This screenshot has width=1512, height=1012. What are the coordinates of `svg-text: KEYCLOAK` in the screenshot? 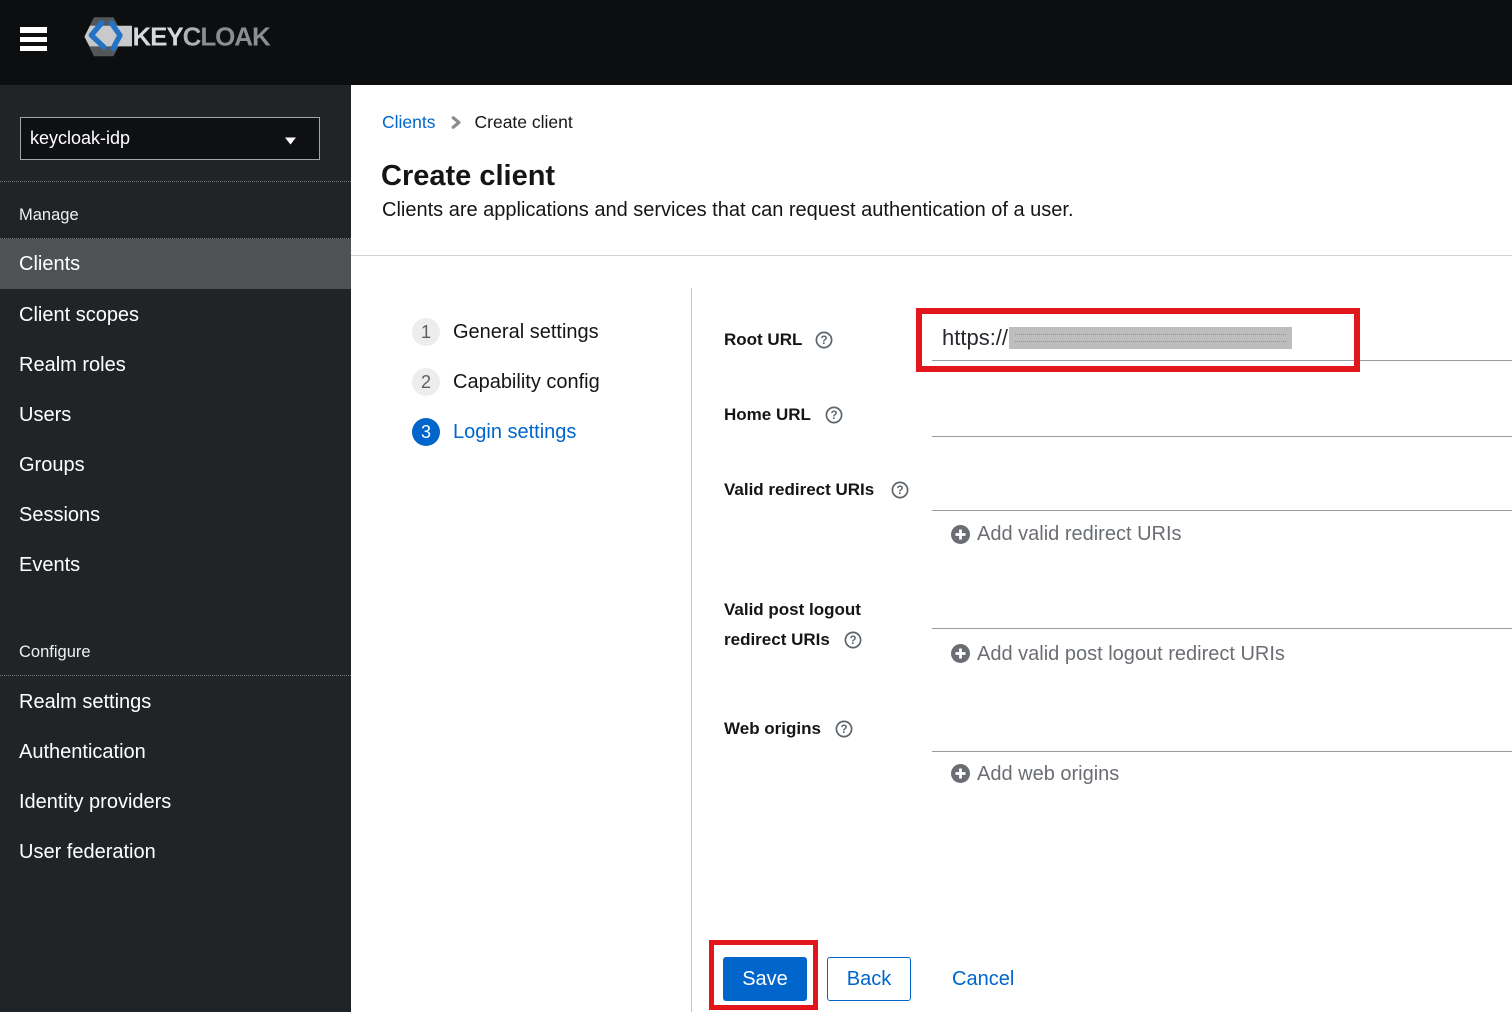 It's located at (202, 37).